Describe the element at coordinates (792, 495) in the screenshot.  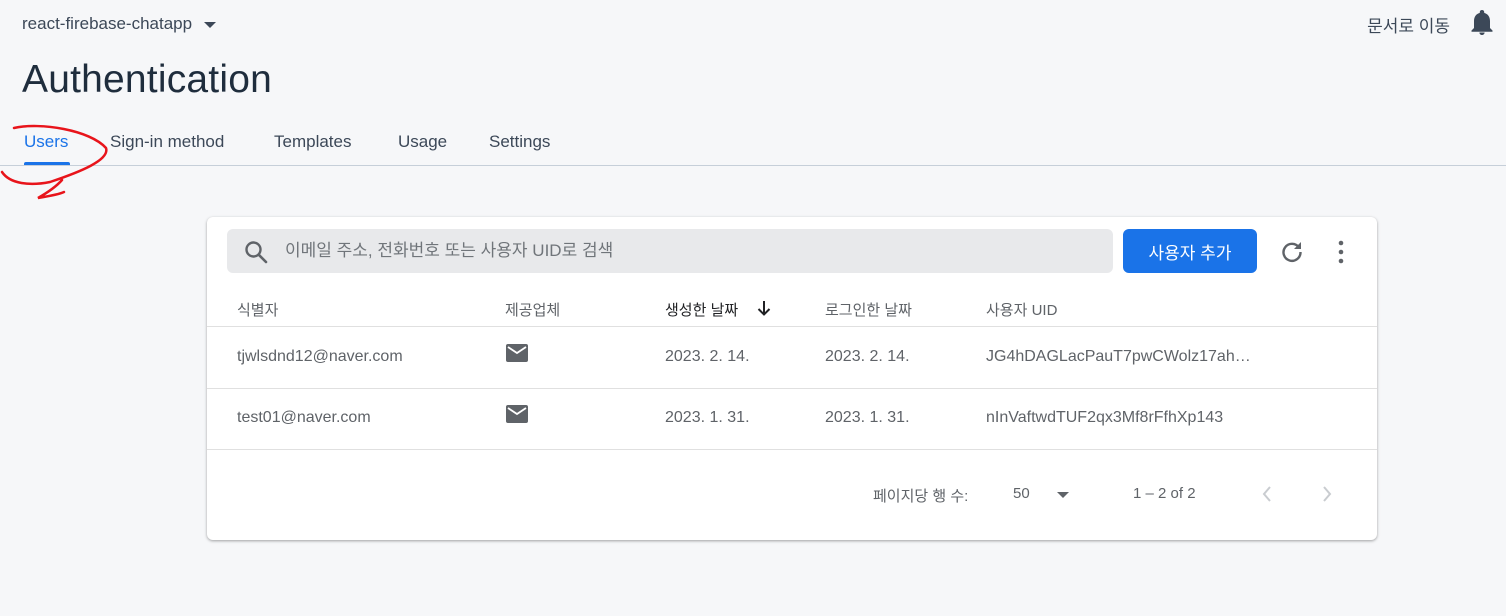
I see `pagination: 페이지당 행 수: 50 1 – 2 of 2` at that location.